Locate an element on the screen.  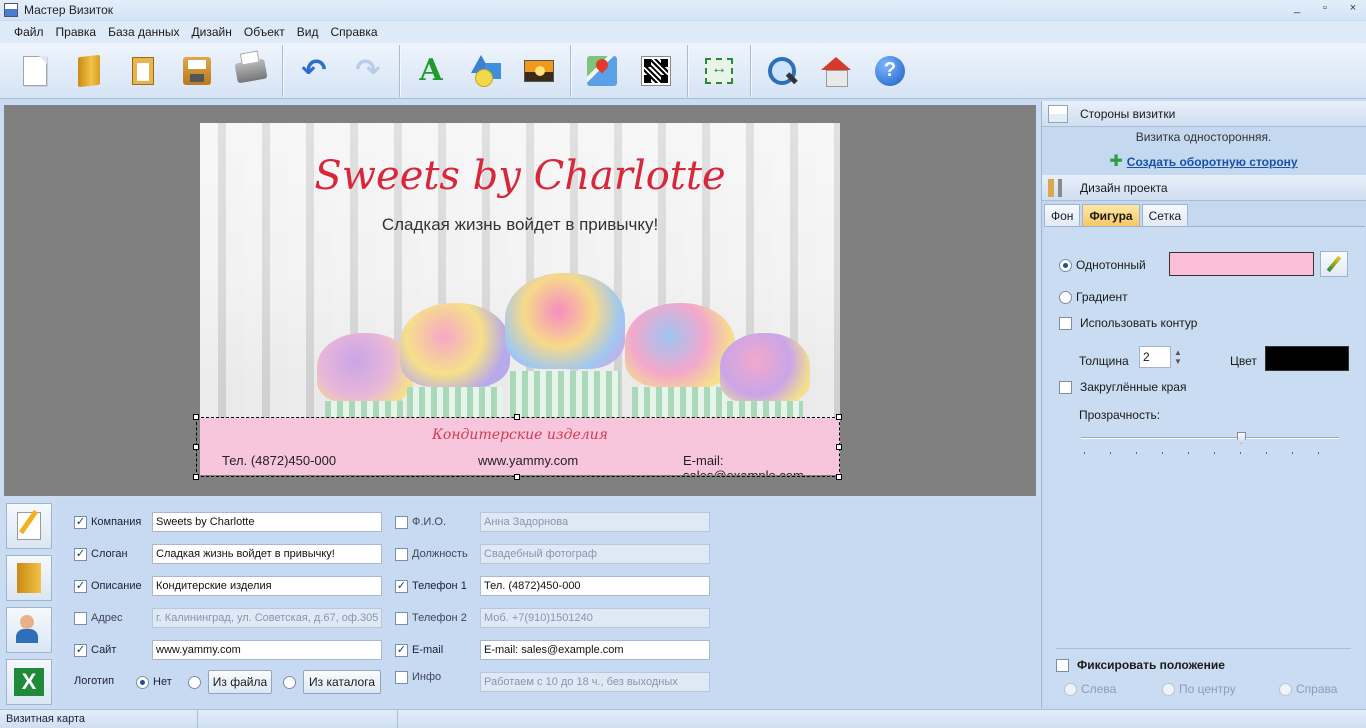
email-checkbox is located at coordinates (401, 650).